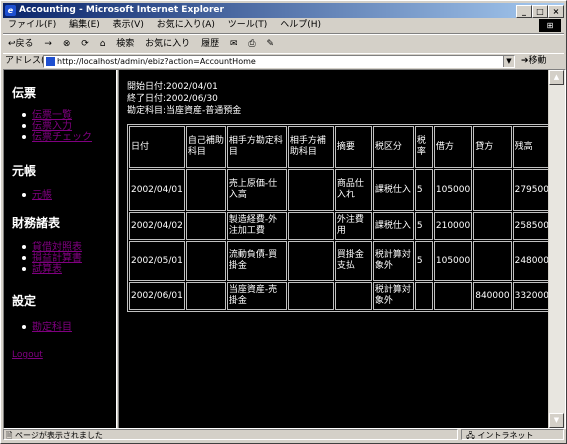 This screenshot has width=567, height=444. What do you see at coordinates (453, 226) in the screenshot?
I see `table-cell: 210000` at bounding box center [453, 226].